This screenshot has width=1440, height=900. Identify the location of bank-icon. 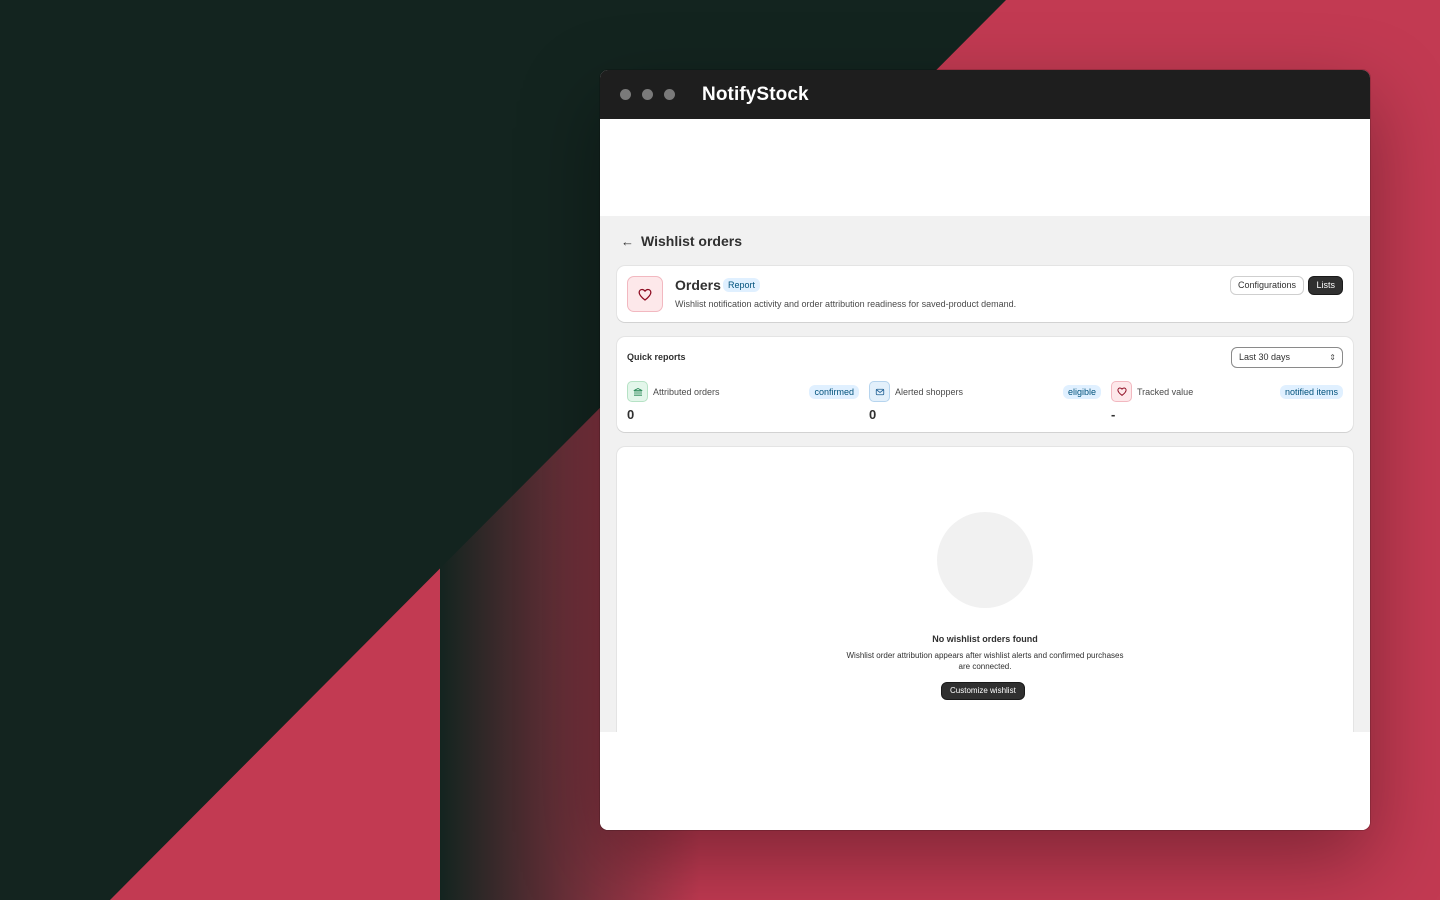
(637, 391).